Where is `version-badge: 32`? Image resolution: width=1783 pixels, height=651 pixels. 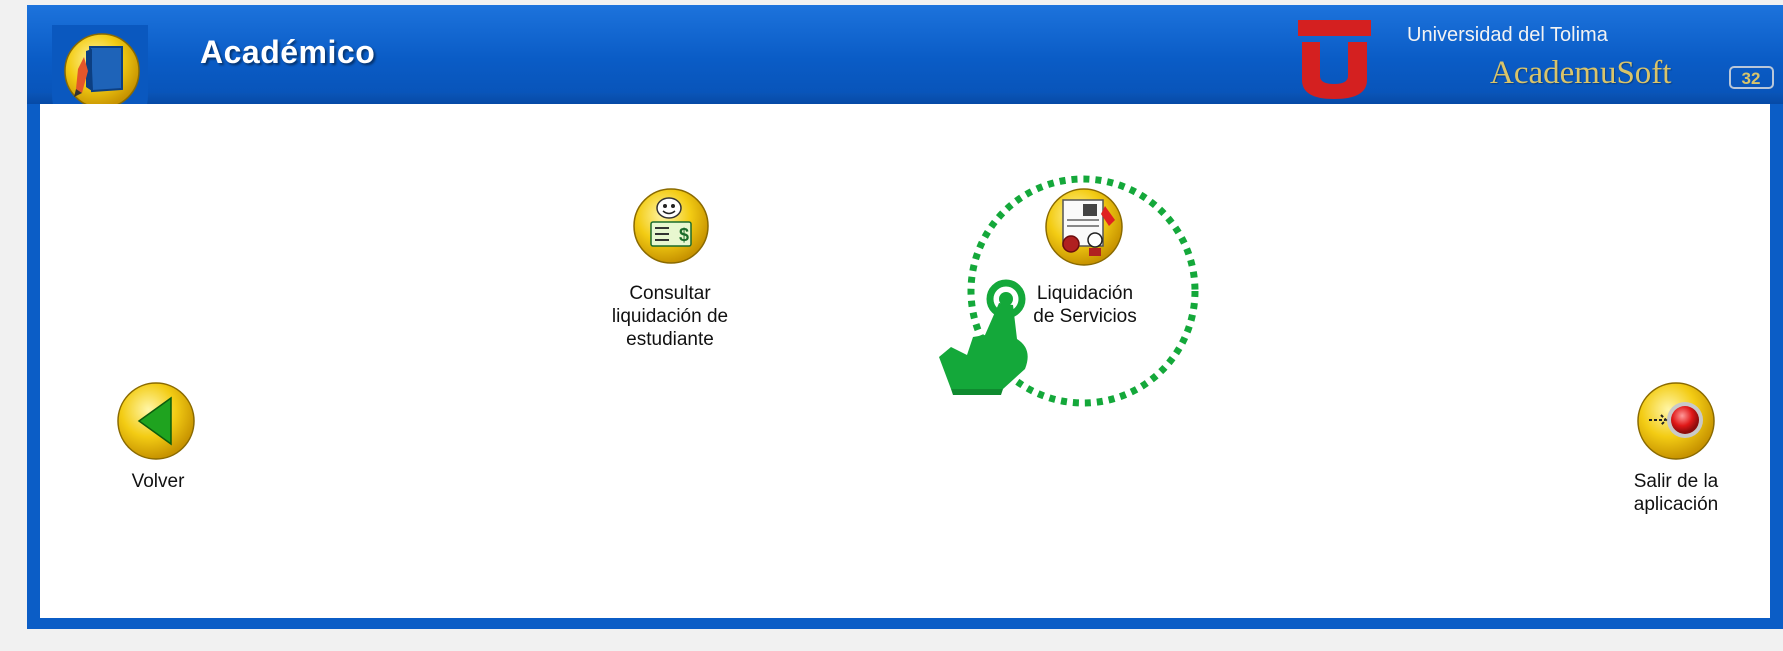
version-badge: 32 is located at coordinates (1751, 77).